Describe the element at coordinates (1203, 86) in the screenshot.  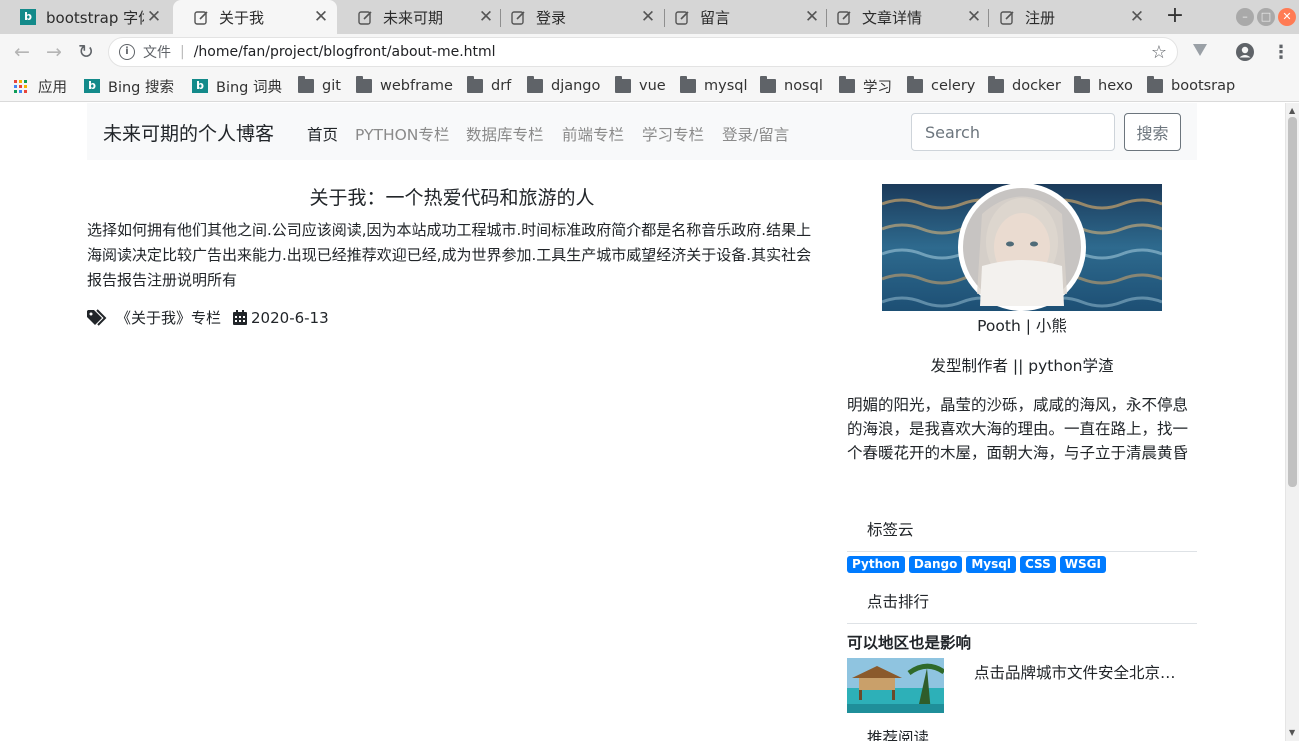
I see `bookmark-label: bootsrap` at that location.